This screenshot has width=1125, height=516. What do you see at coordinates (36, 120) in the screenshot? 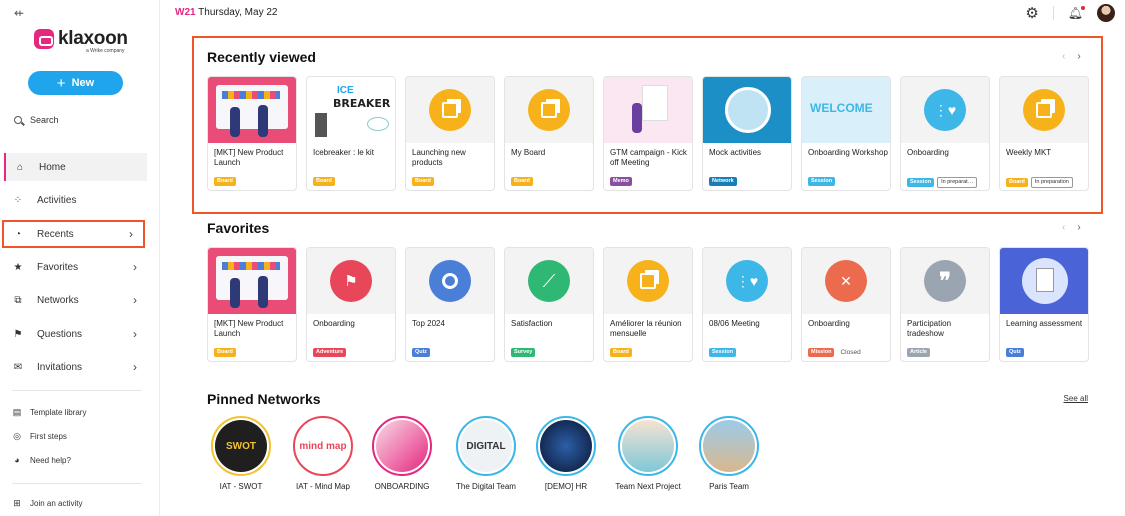
I see `search-button: Search` at bounding box center [36, 120].